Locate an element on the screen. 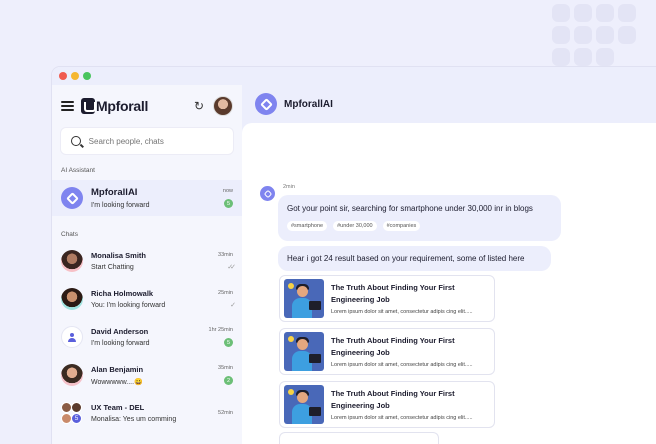 This screenshot has width=656, height=444. logo-text: Mpforall is located at coordinates (122, 106).